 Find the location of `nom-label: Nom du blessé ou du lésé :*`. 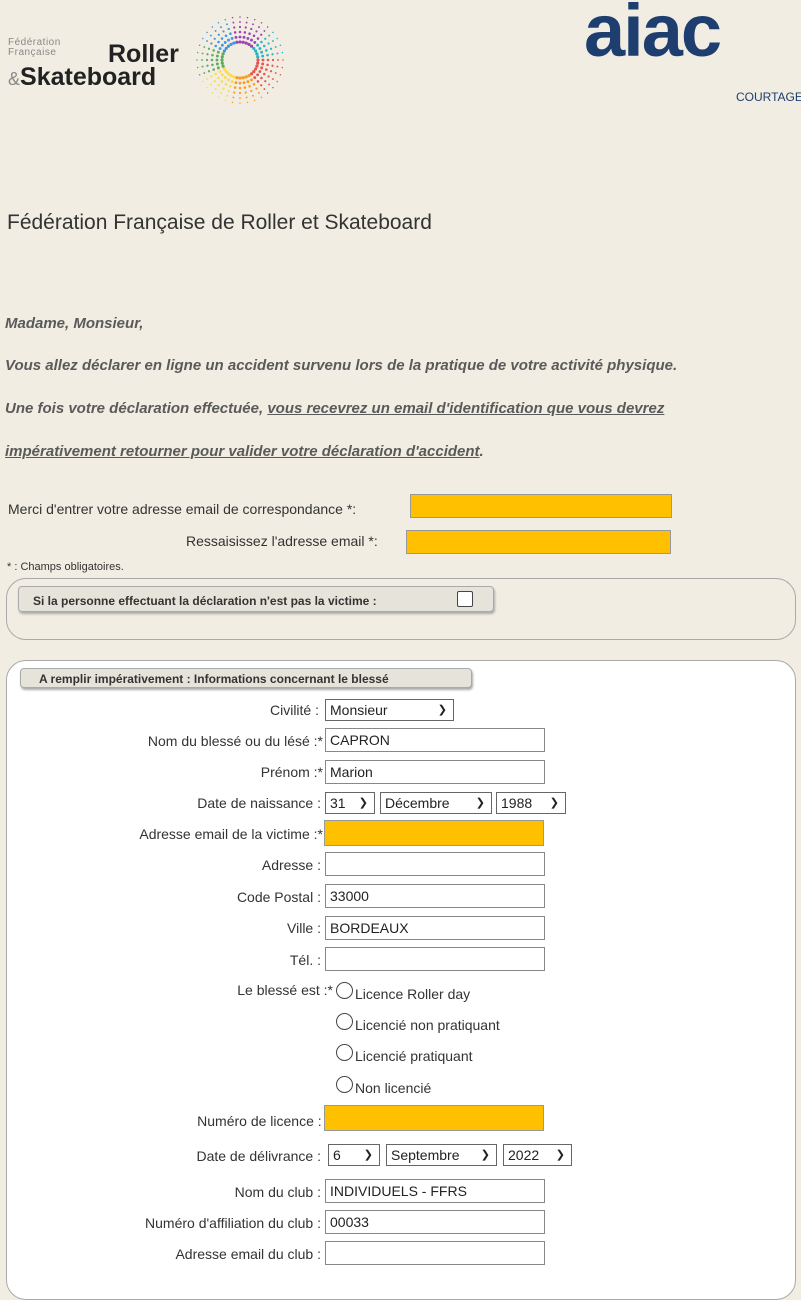

nom-label: Nom du blessé ou du lésé :* is located at coordinates (235, 741).